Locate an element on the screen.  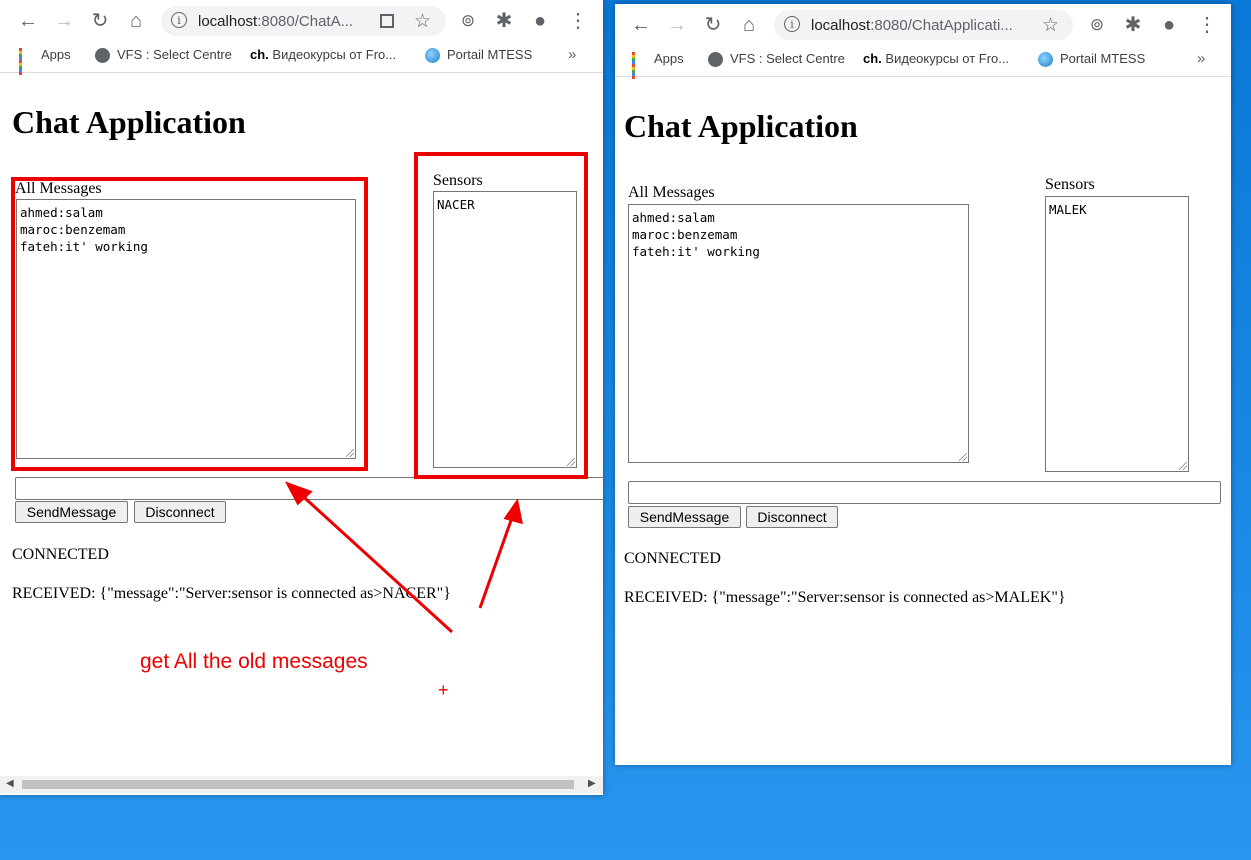
apps-icon is located at coordinates (639, 66).